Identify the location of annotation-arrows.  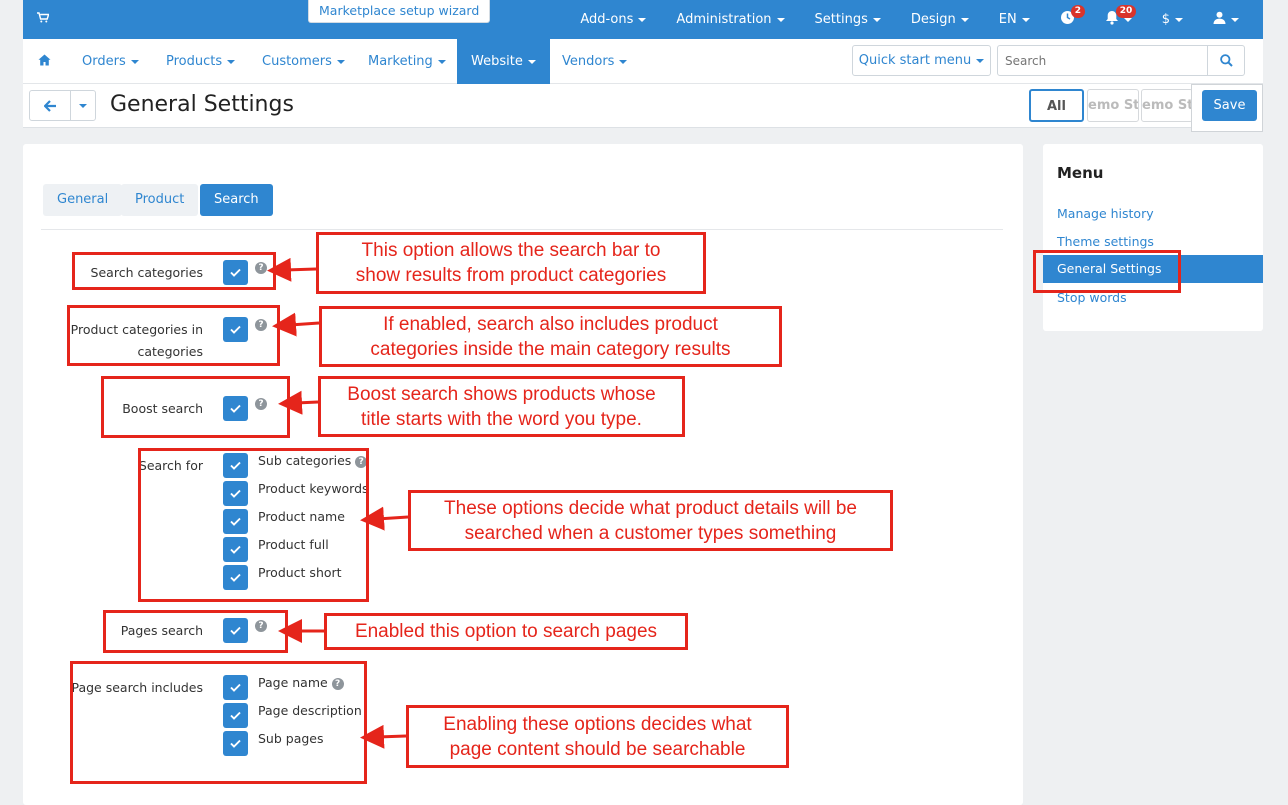
(338, 503).